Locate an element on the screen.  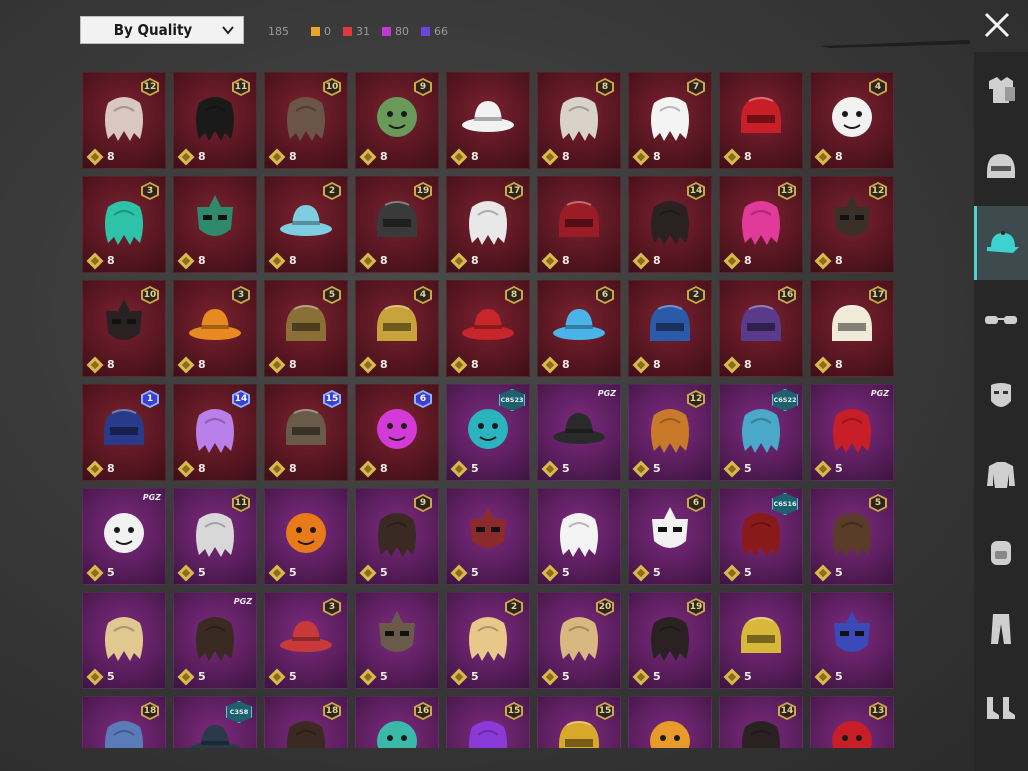
chevron-down-icon is located at coordinates (228, 30).